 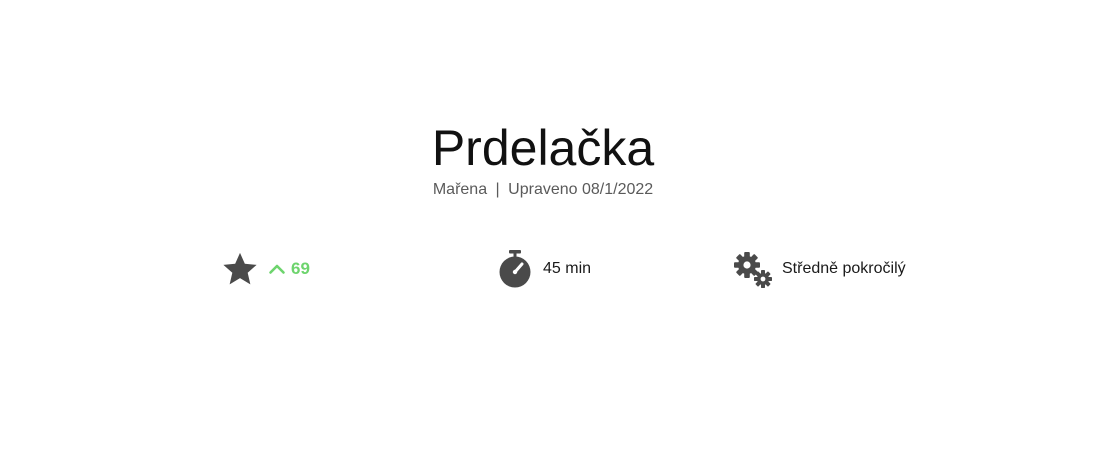 What do you see at coordinates (277, 269) in the screenshot?
I see `chevron-up-icon` at bounding box center [277, 269].